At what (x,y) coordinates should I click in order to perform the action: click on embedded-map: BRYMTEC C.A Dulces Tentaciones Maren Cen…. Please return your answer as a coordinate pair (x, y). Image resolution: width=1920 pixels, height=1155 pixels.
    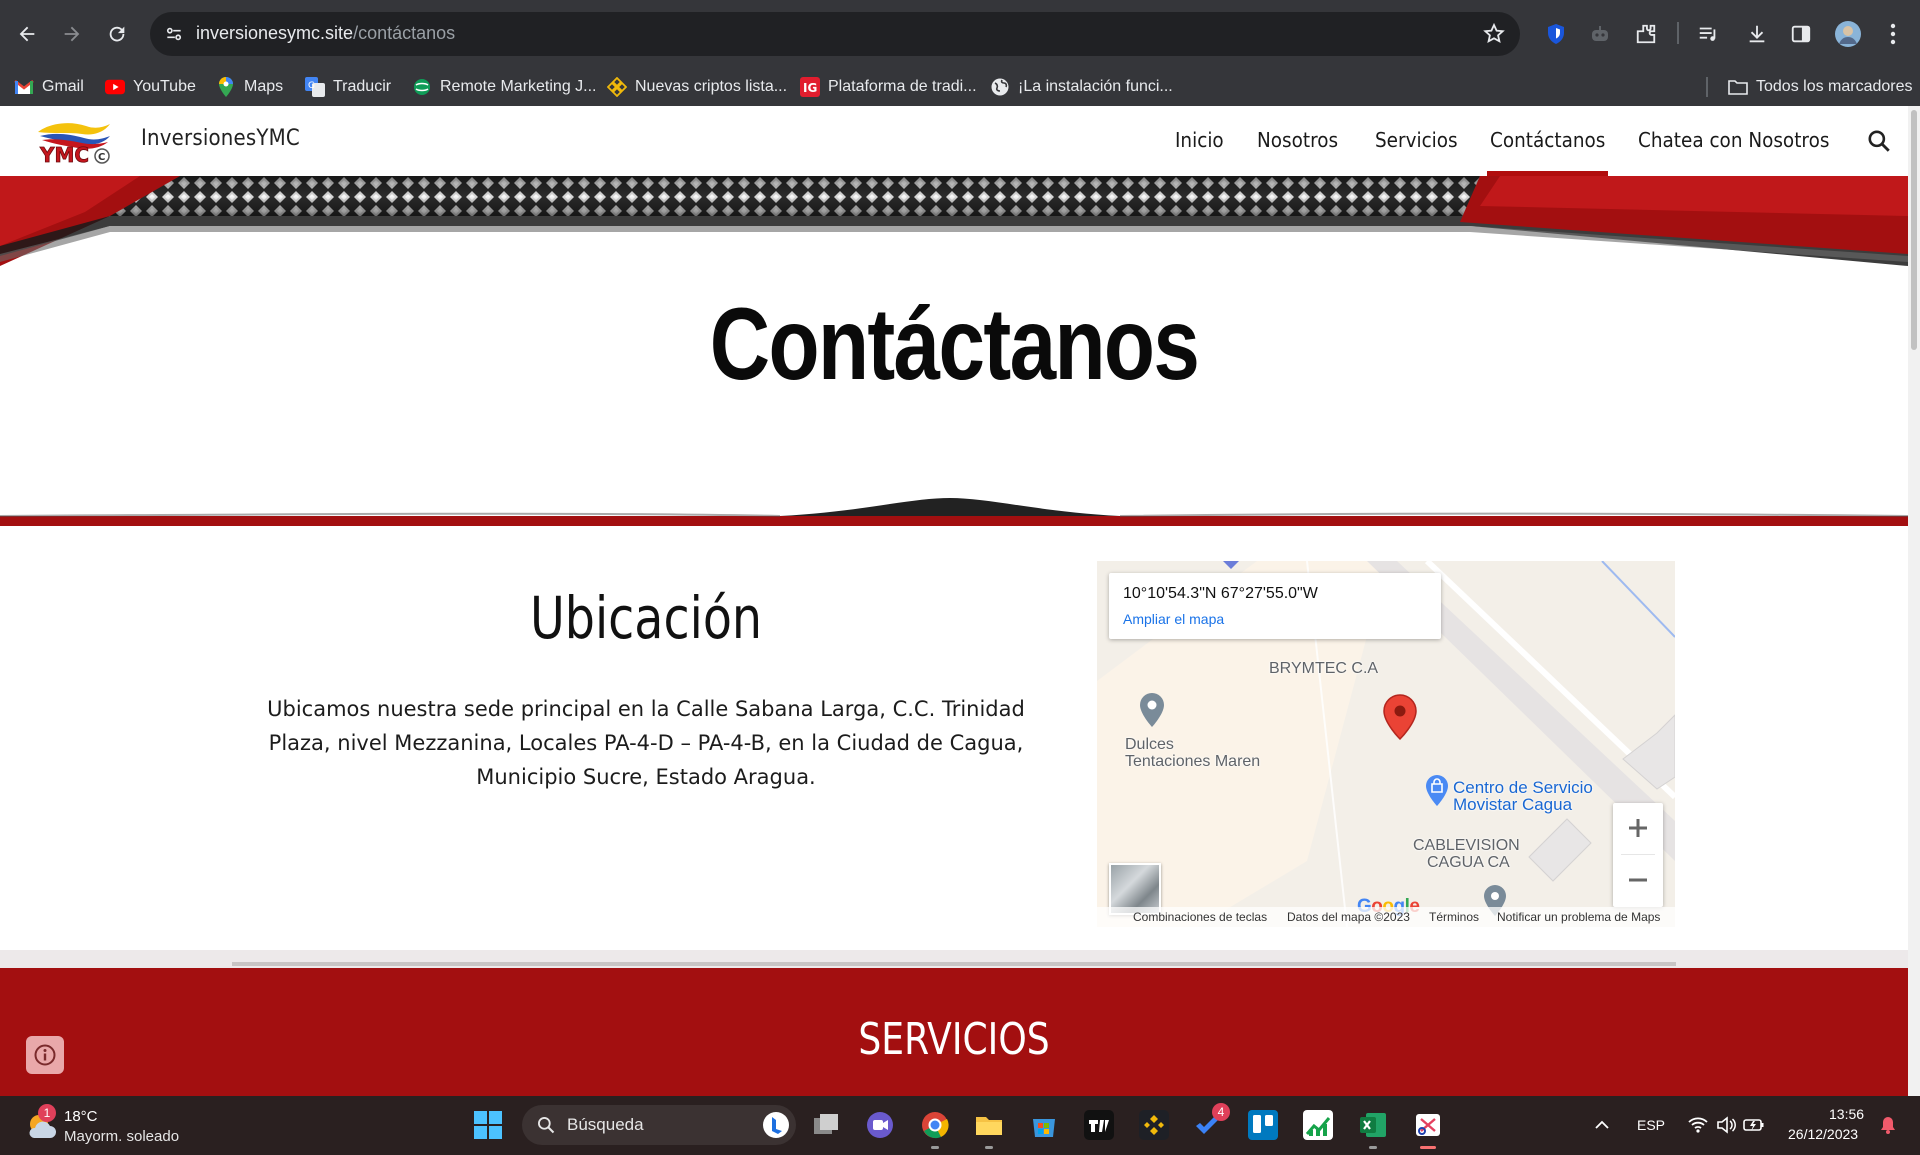
    Looking at the image, I should click on (1386, 744).